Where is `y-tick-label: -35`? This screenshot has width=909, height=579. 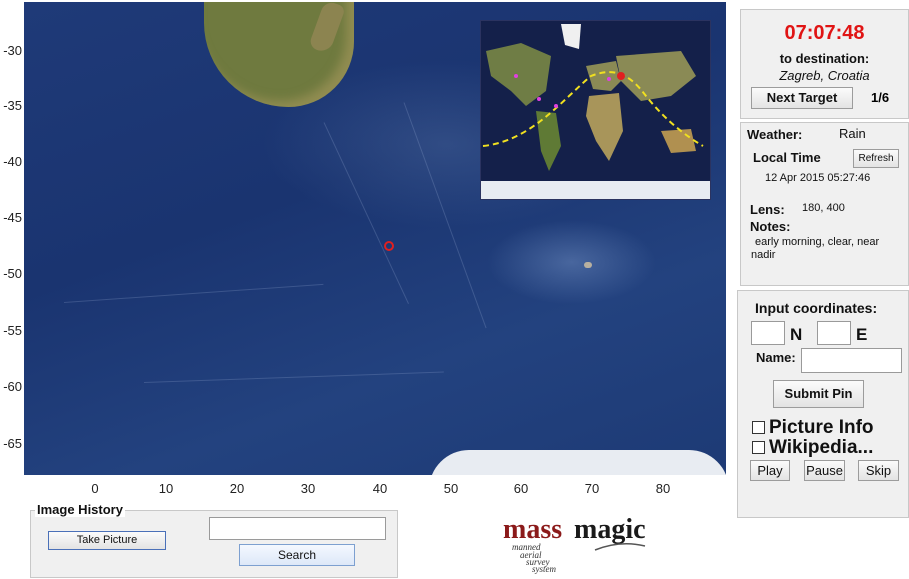 y-tick-label: -35 is located at coordinates (12, 105).